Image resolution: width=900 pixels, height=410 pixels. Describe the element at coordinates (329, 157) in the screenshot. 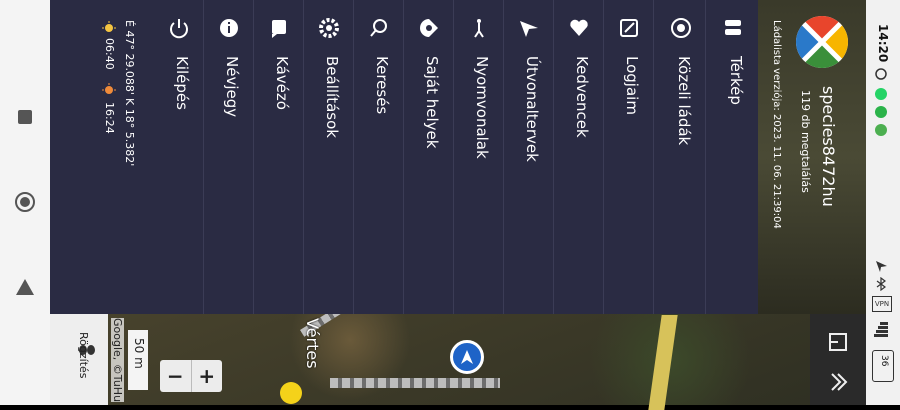

I see `menu-item-beallitasok: Beállítások` at that location.